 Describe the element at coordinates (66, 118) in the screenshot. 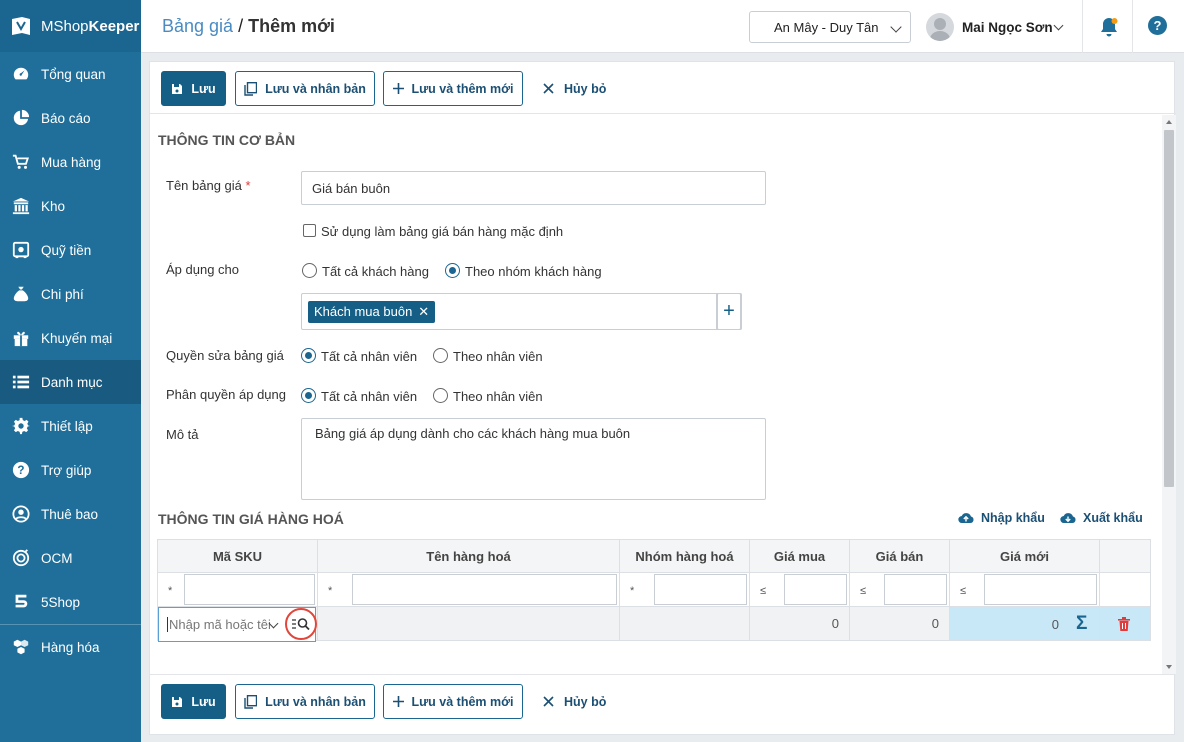

I see `sidebar-item-label: Báo cáo` at that location.